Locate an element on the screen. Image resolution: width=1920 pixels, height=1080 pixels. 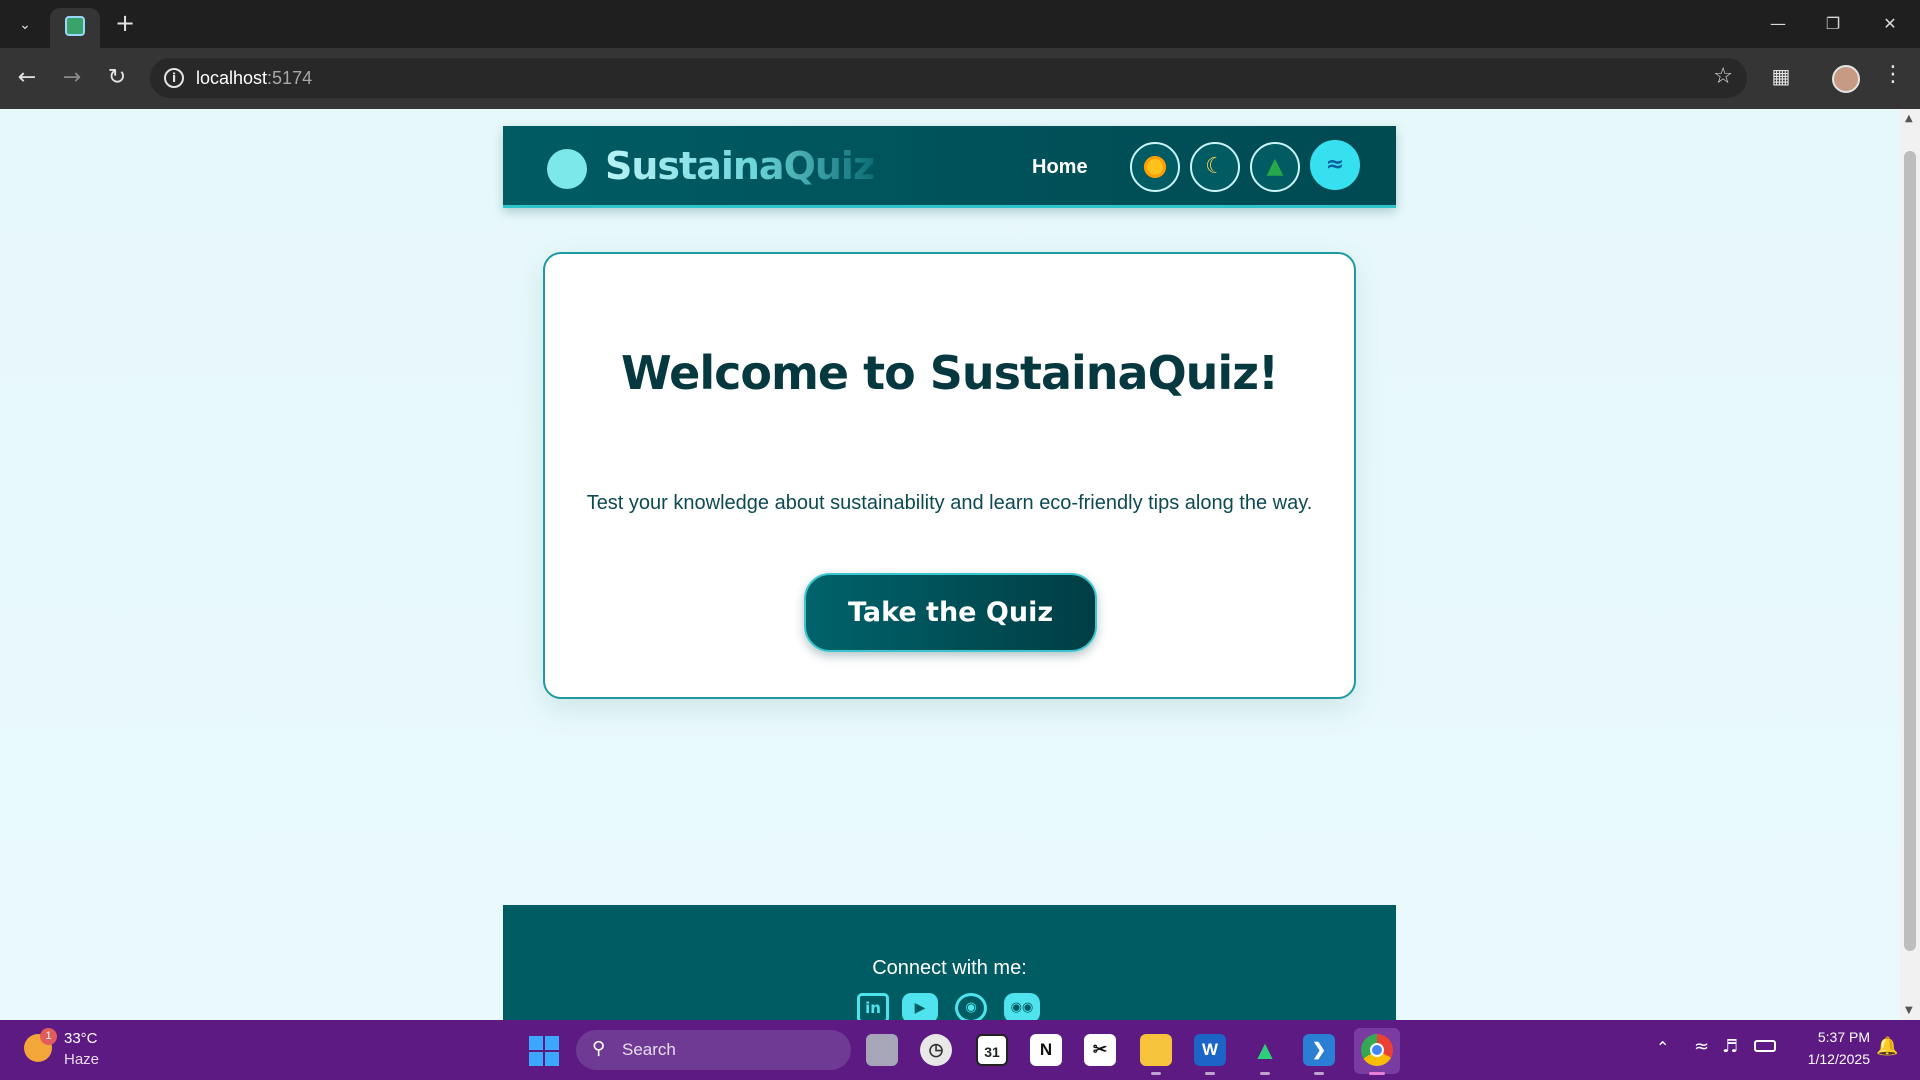
logo-icon is located at coordinates (567, 169).